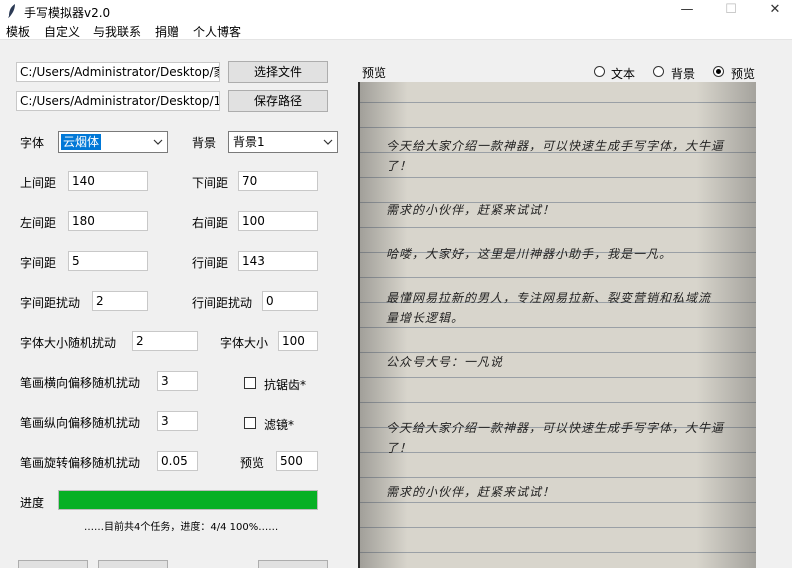  What do you see at coordinates (658, 71) in the screenshot?
I see `mode-background-radio` at bounding box center [658, 71].